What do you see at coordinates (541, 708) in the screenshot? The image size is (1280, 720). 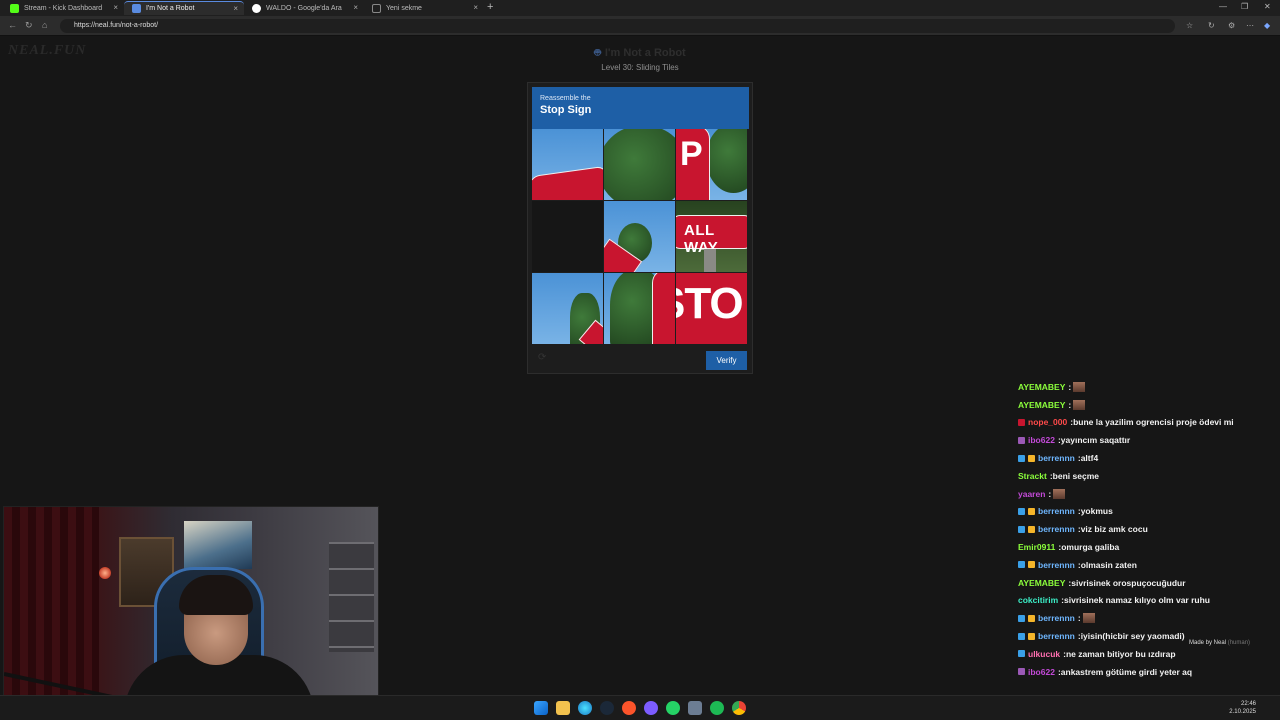 I see `start-icon` at bounding box center [541, 708].